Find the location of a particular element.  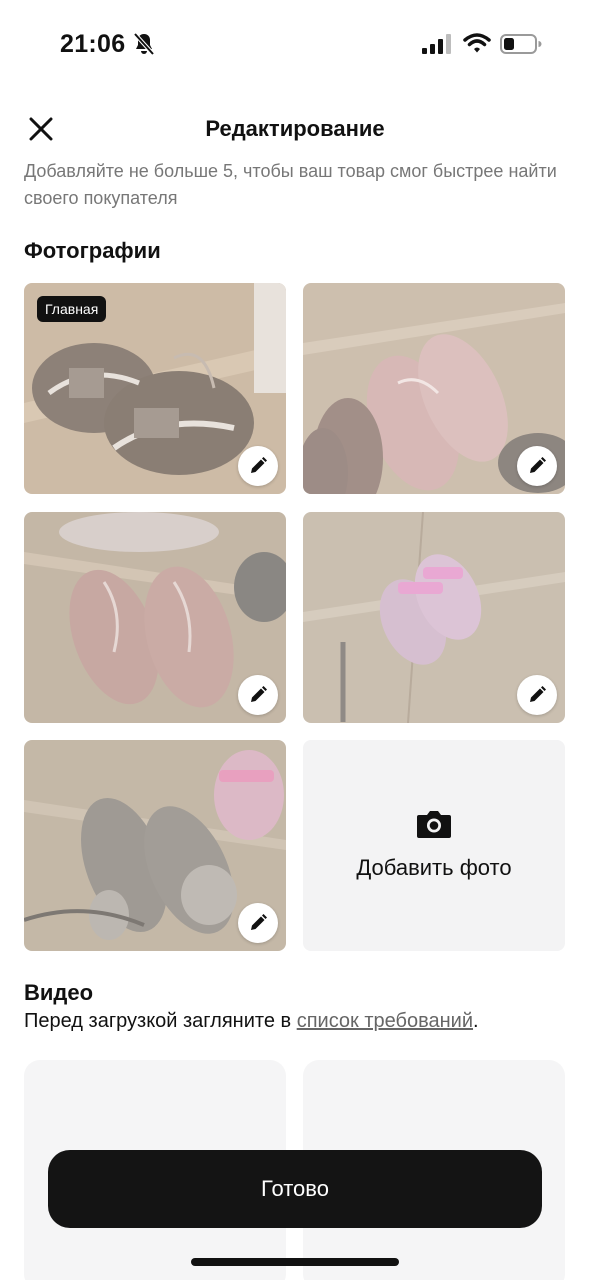

home-indicator is located at coordinates (295, 1262).